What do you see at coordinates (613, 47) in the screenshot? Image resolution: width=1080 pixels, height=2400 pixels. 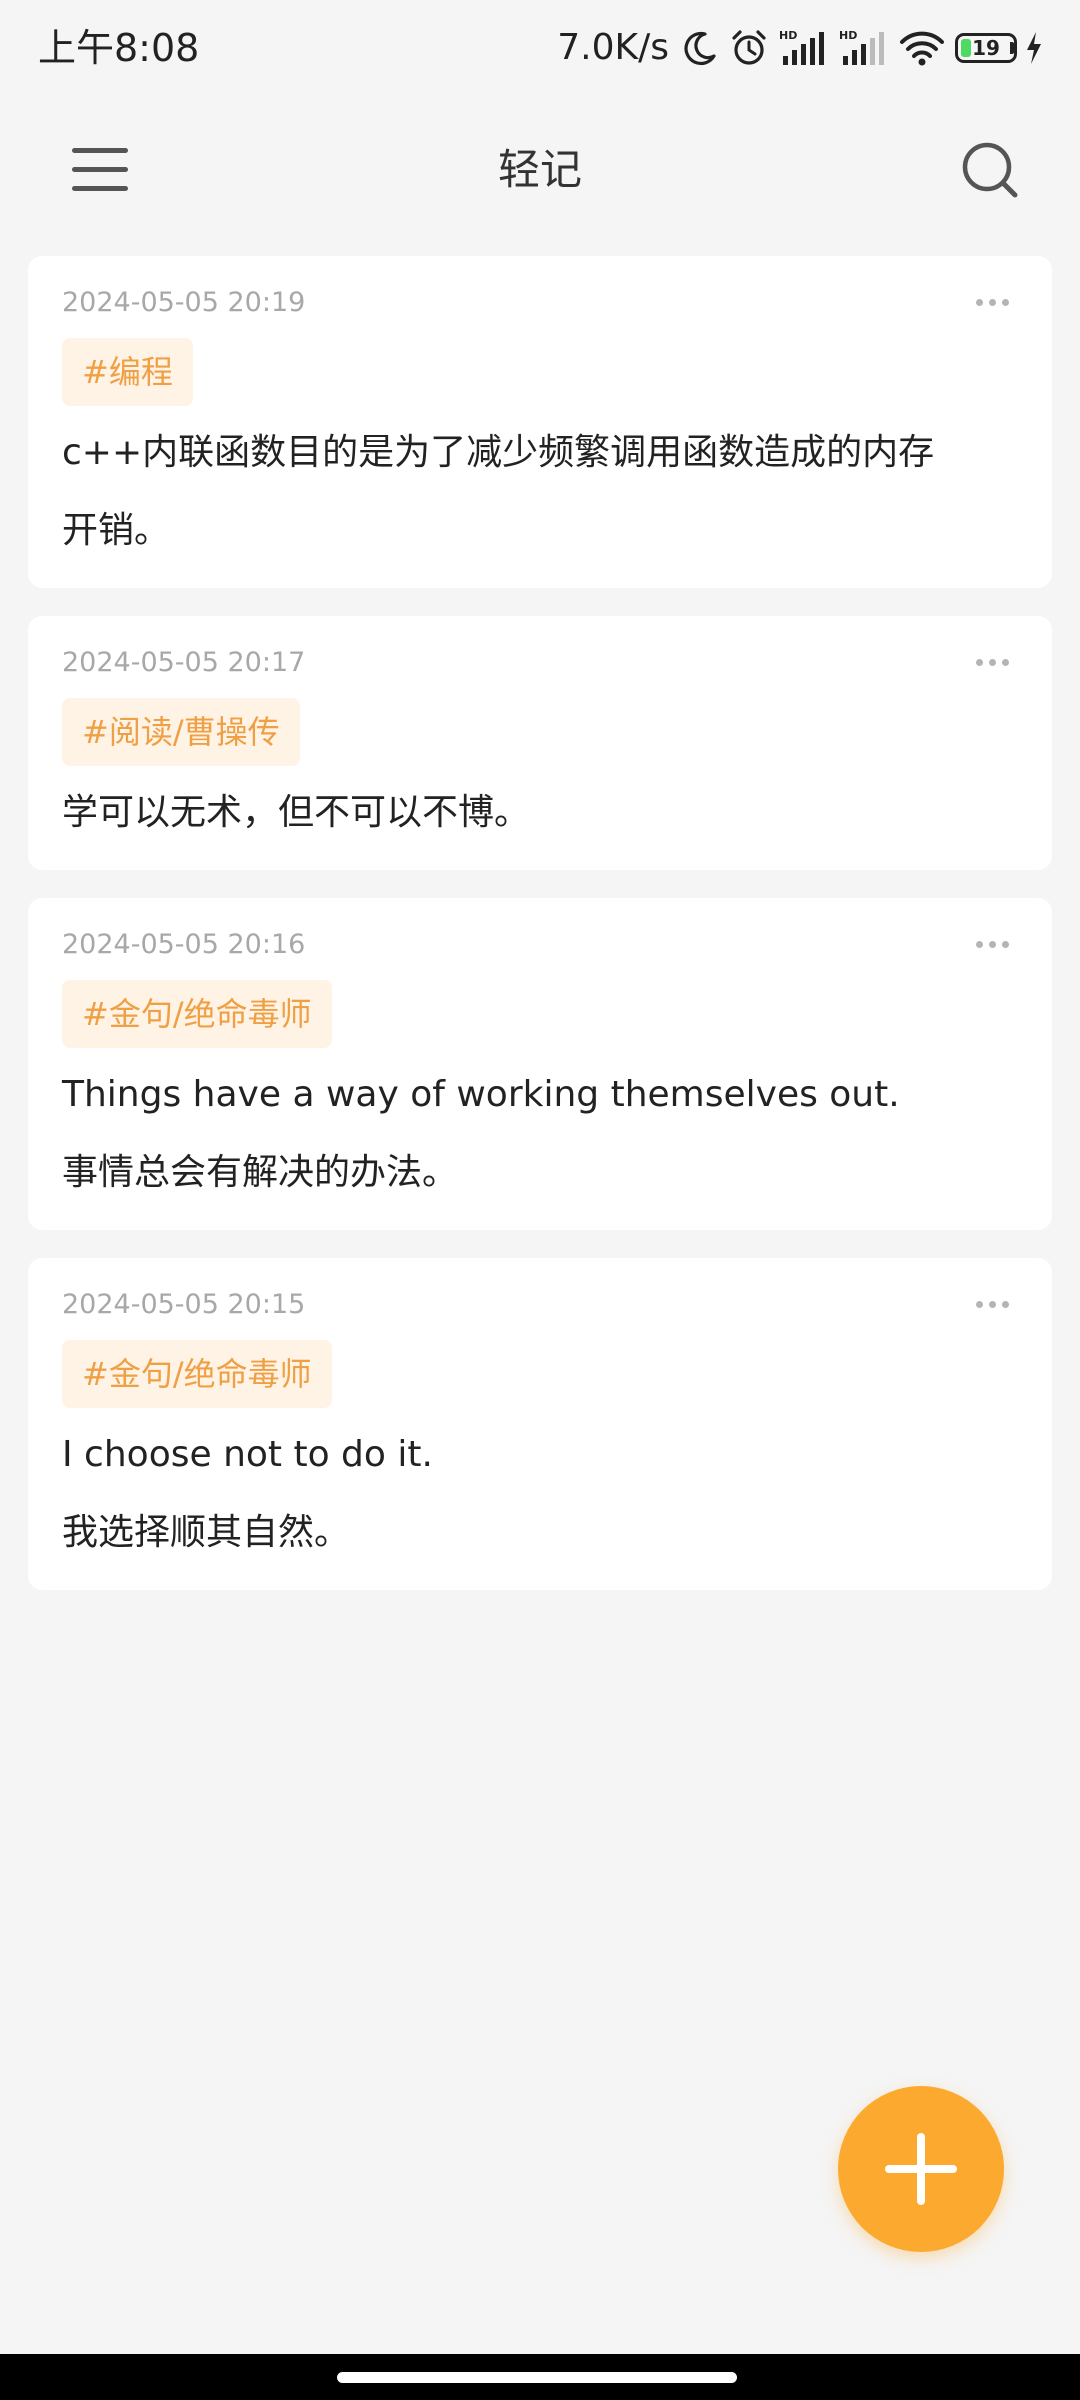 I see `network-speed: 7.0K/s` at bounding box center [613, 47].